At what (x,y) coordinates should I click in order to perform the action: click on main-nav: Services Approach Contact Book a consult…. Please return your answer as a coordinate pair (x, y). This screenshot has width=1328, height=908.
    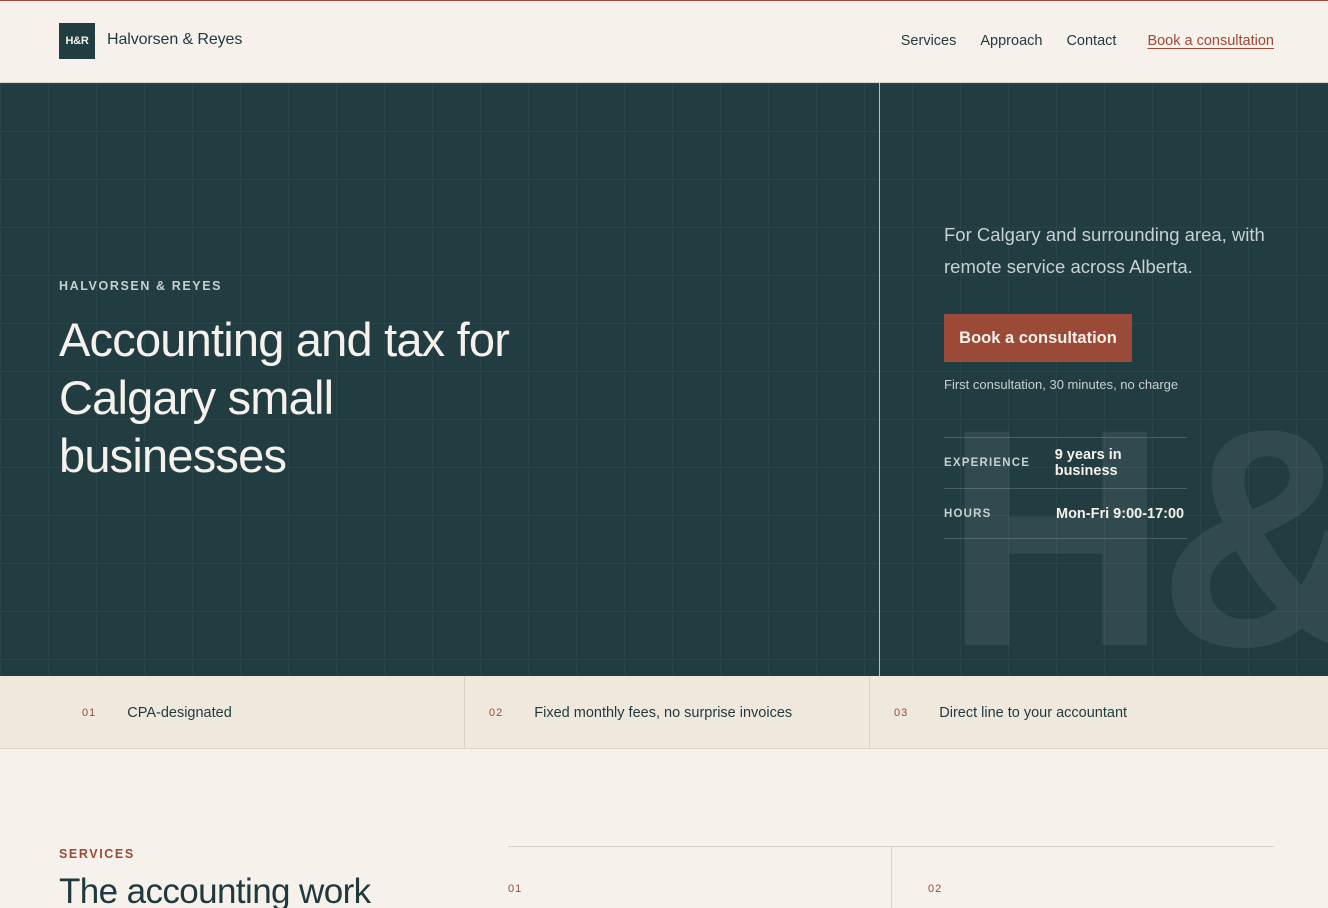
    Looking at the image, I should click on (1075, 41).